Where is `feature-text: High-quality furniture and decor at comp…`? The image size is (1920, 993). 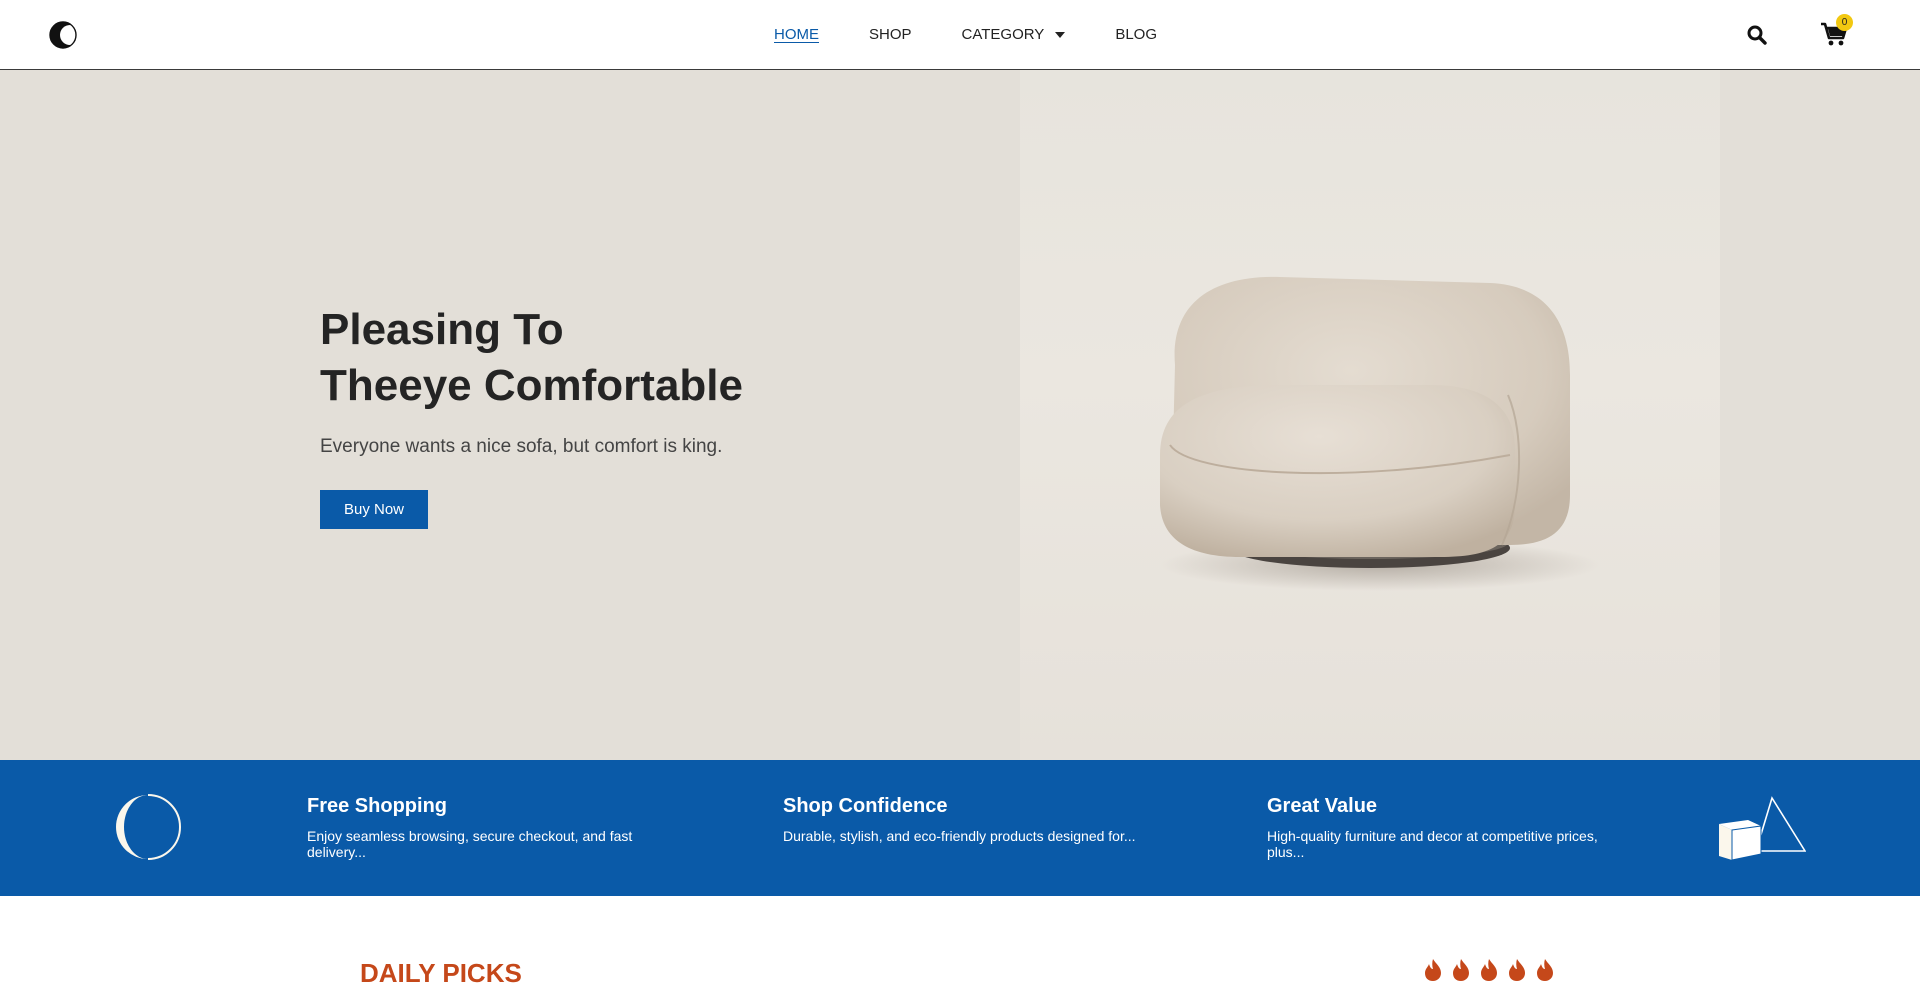 feature-text: High-quality furniture and decor at comp… is located at coordinates (1432, 844).